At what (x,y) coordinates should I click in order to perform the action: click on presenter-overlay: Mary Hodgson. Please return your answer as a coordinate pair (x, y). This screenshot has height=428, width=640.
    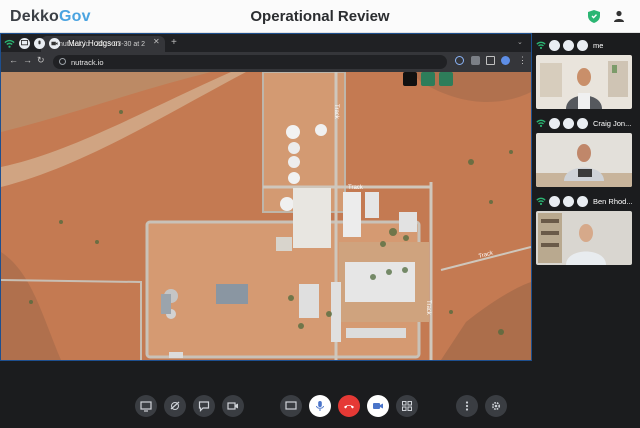
    Looking at the image, I should click on (62, 43).